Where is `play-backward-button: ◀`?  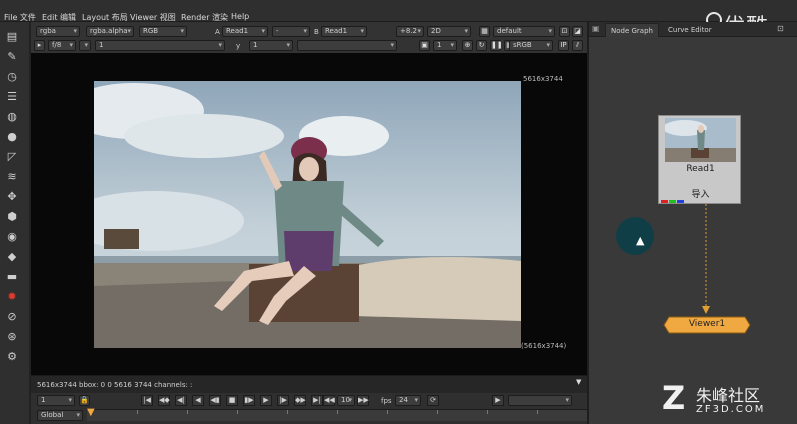 play-backward-button: ◀ is located at coordinates (198, 400).